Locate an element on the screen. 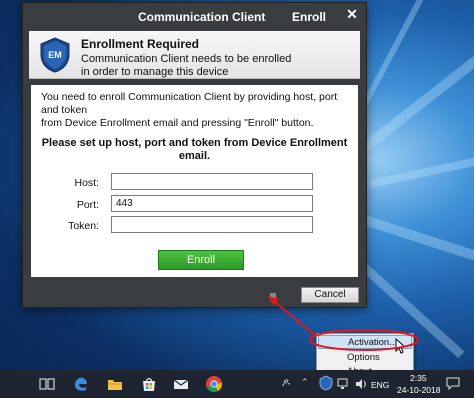  instruction-line2: email. is located at coordinates (194, 156).